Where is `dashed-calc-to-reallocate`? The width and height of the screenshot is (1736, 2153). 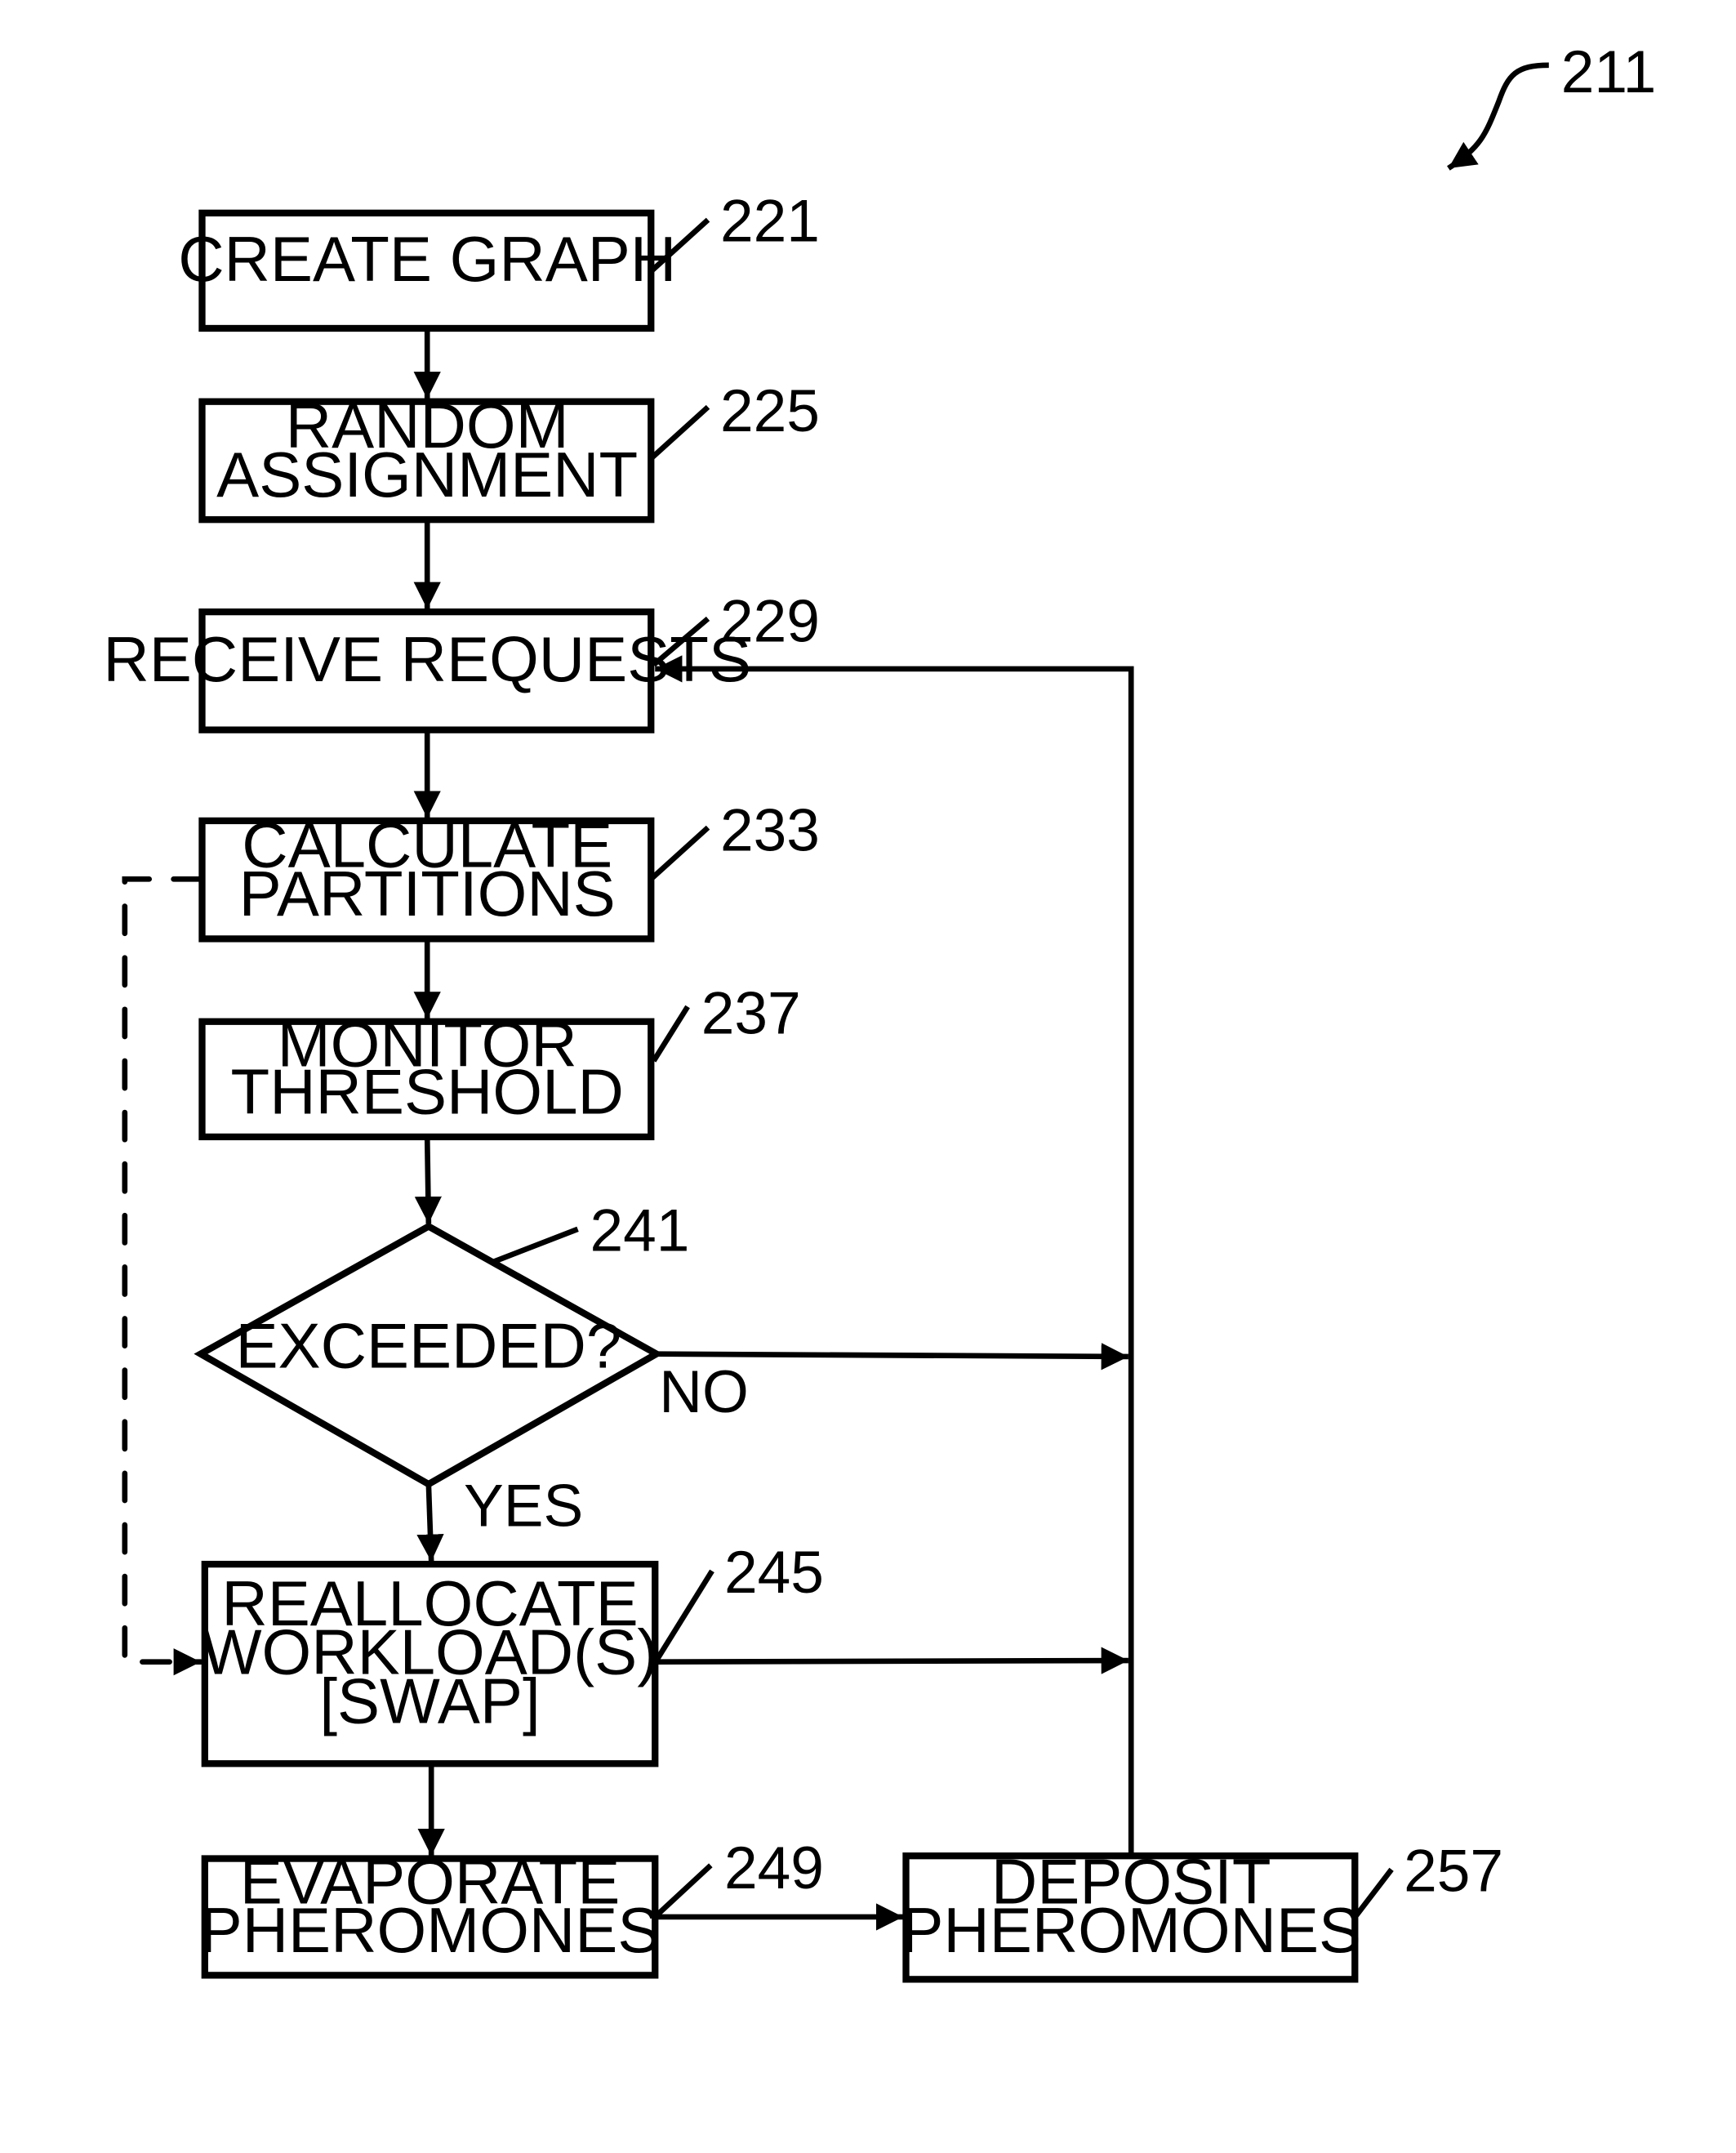 dashed-calc-to-reallocate is located at coordinates (163, 1276).